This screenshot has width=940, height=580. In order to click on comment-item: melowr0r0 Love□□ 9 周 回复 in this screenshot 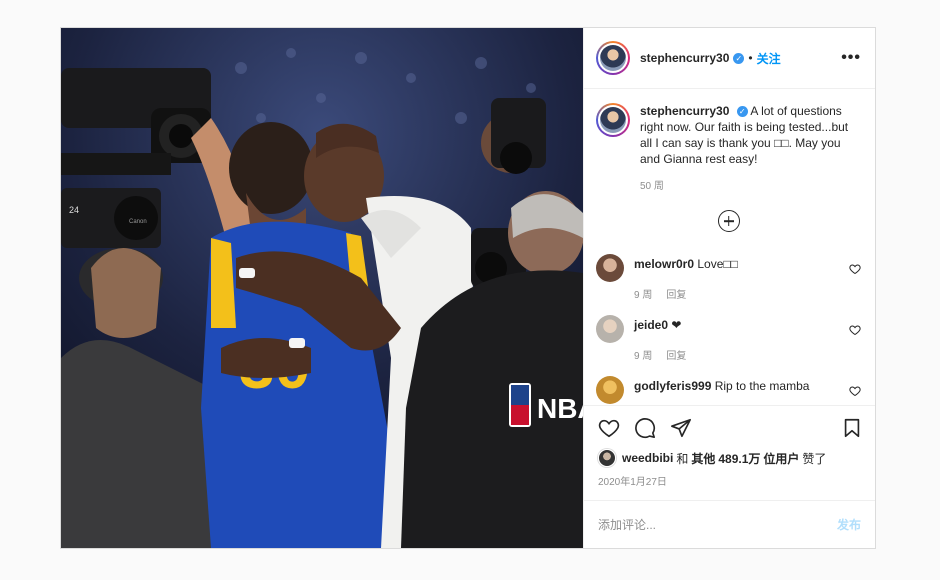, I will do `click(728, 277)`.